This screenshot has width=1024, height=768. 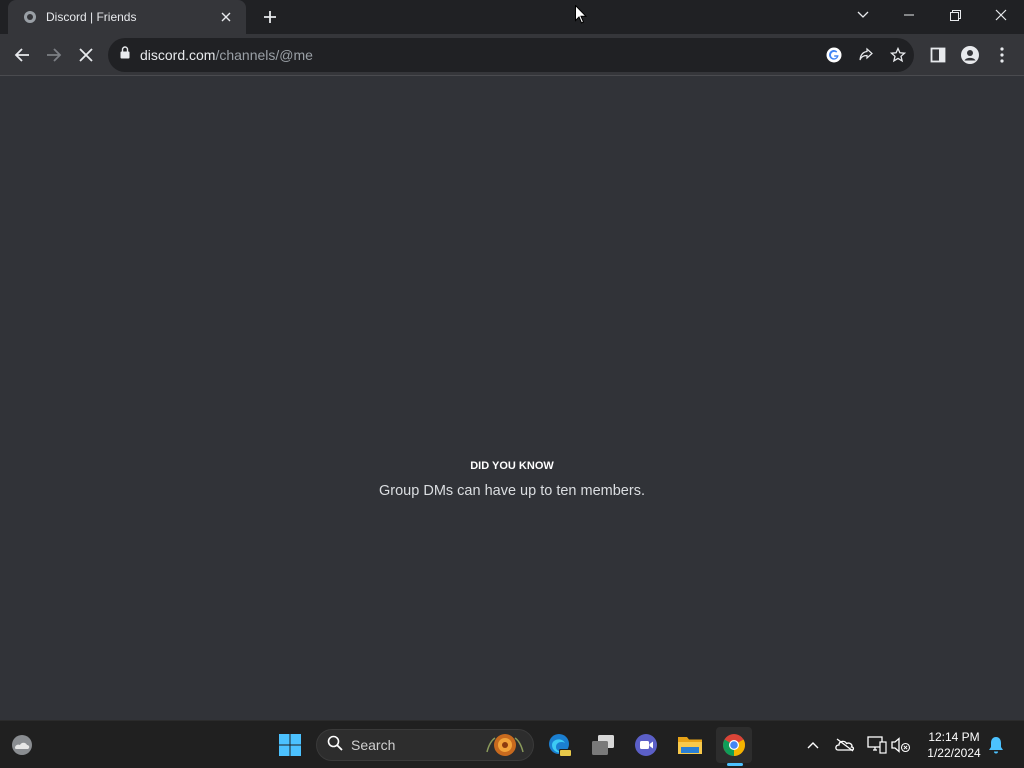 I want to click on minimize-button, so click(x=909, y=15).